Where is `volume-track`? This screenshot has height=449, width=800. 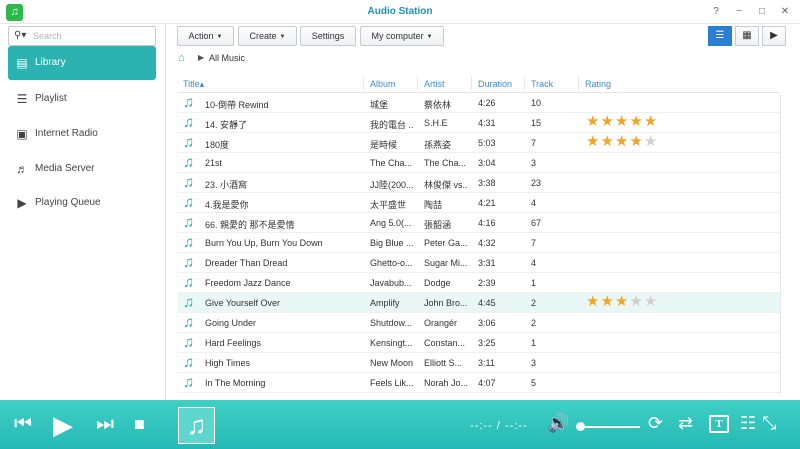 volume-track is located at coordinates (608, 427).